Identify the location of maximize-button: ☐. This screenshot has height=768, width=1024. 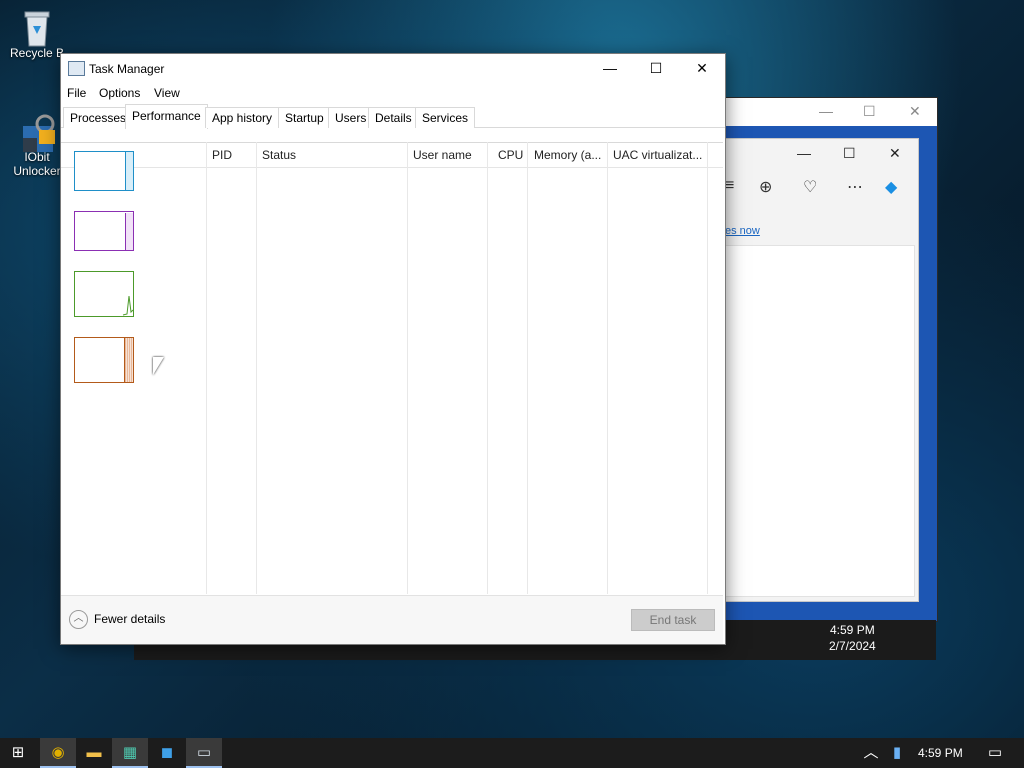
(656, 68).